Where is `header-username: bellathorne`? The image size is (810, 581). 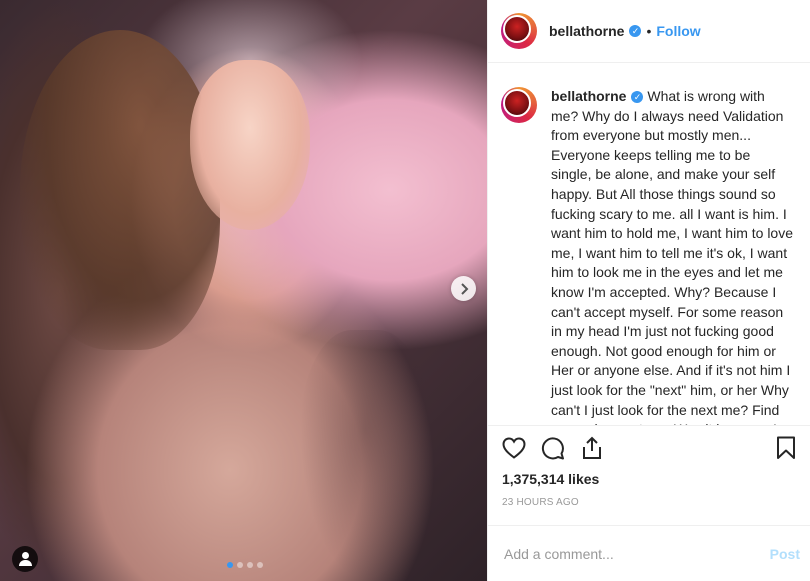 header-username: bellathorne is located at coordinates (586, 31).